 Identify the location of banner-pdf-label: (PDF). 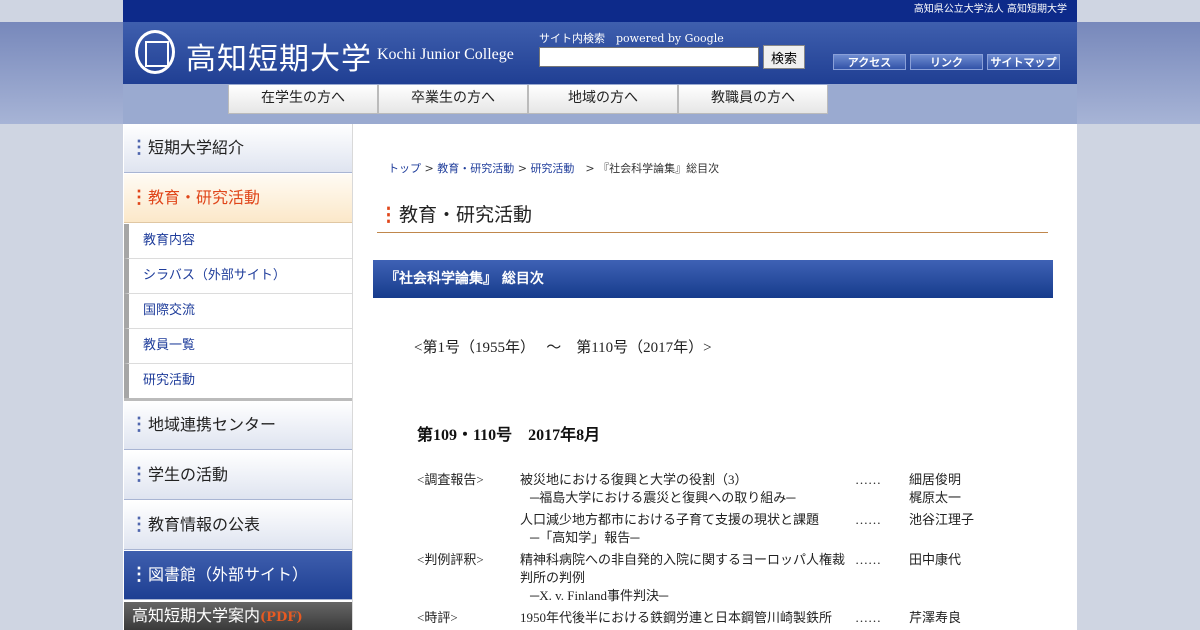
(281, 617).